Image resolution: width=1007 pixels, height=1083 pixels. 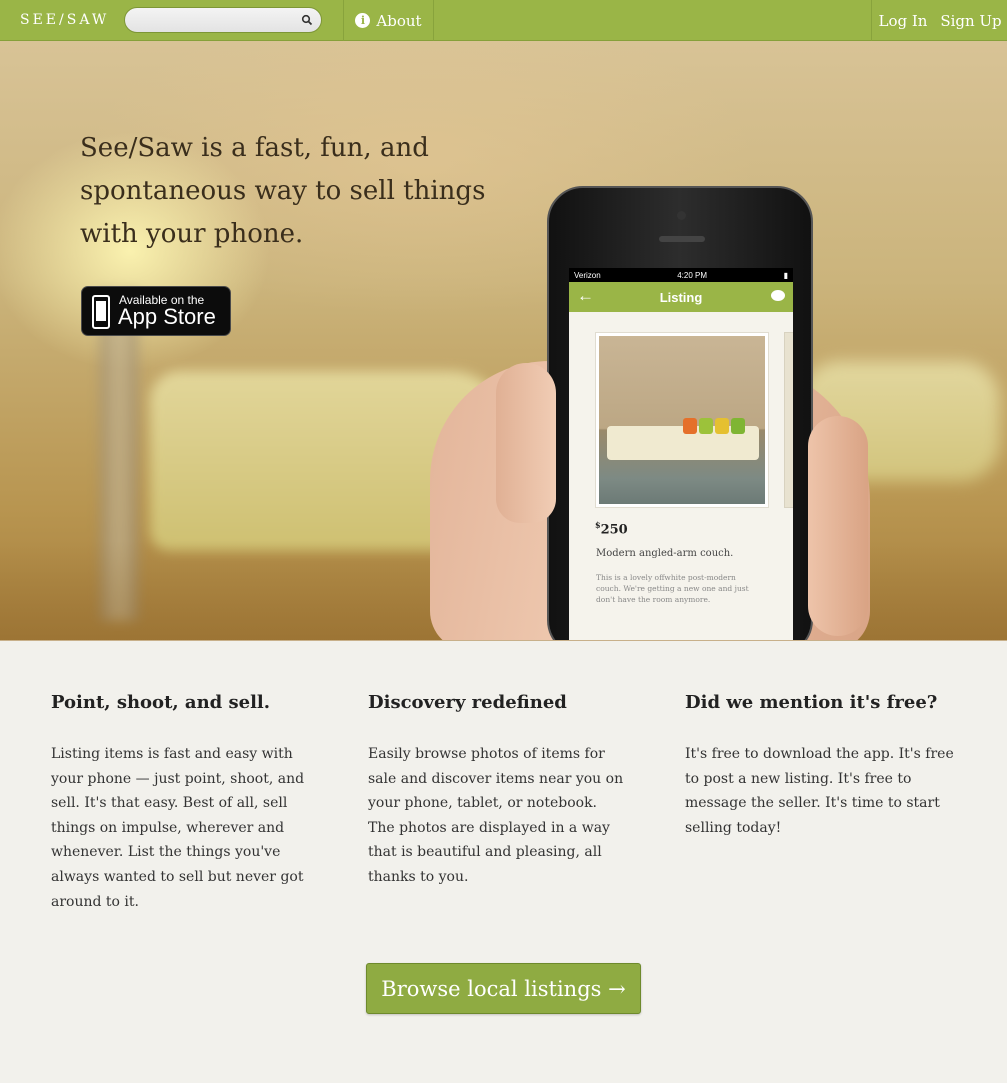 I want to click on info-icon: i, so click(x=363, y=20).